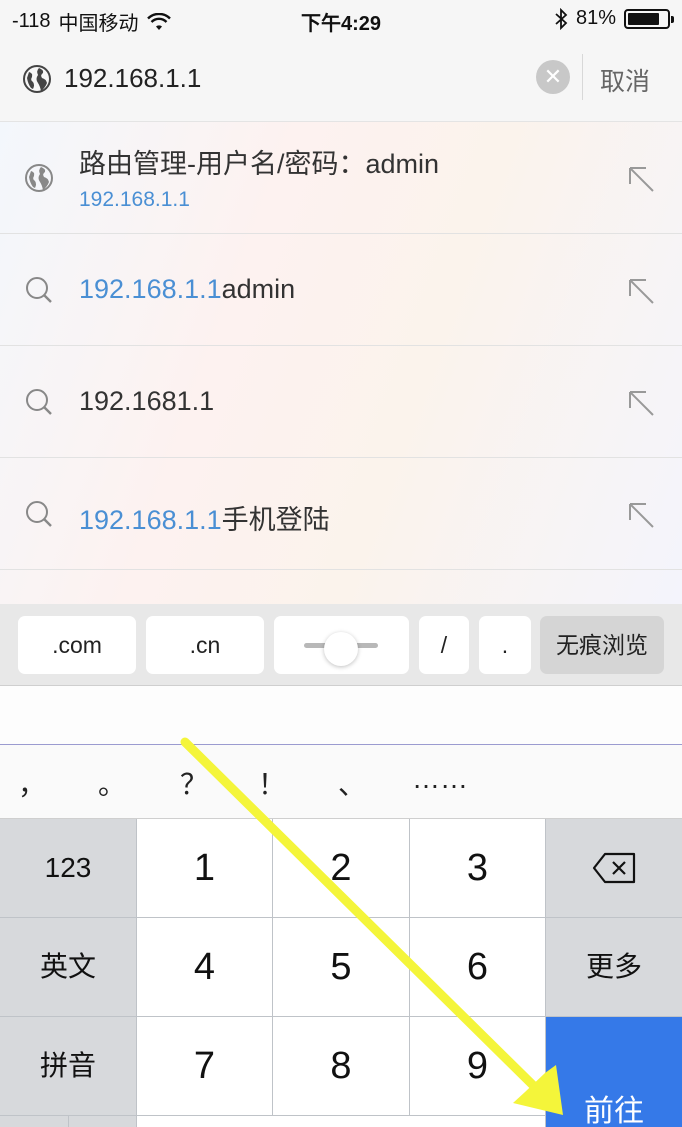 The image size is (682, 1127). I want to click on suggestion-rest: admin, so click(258, 289).